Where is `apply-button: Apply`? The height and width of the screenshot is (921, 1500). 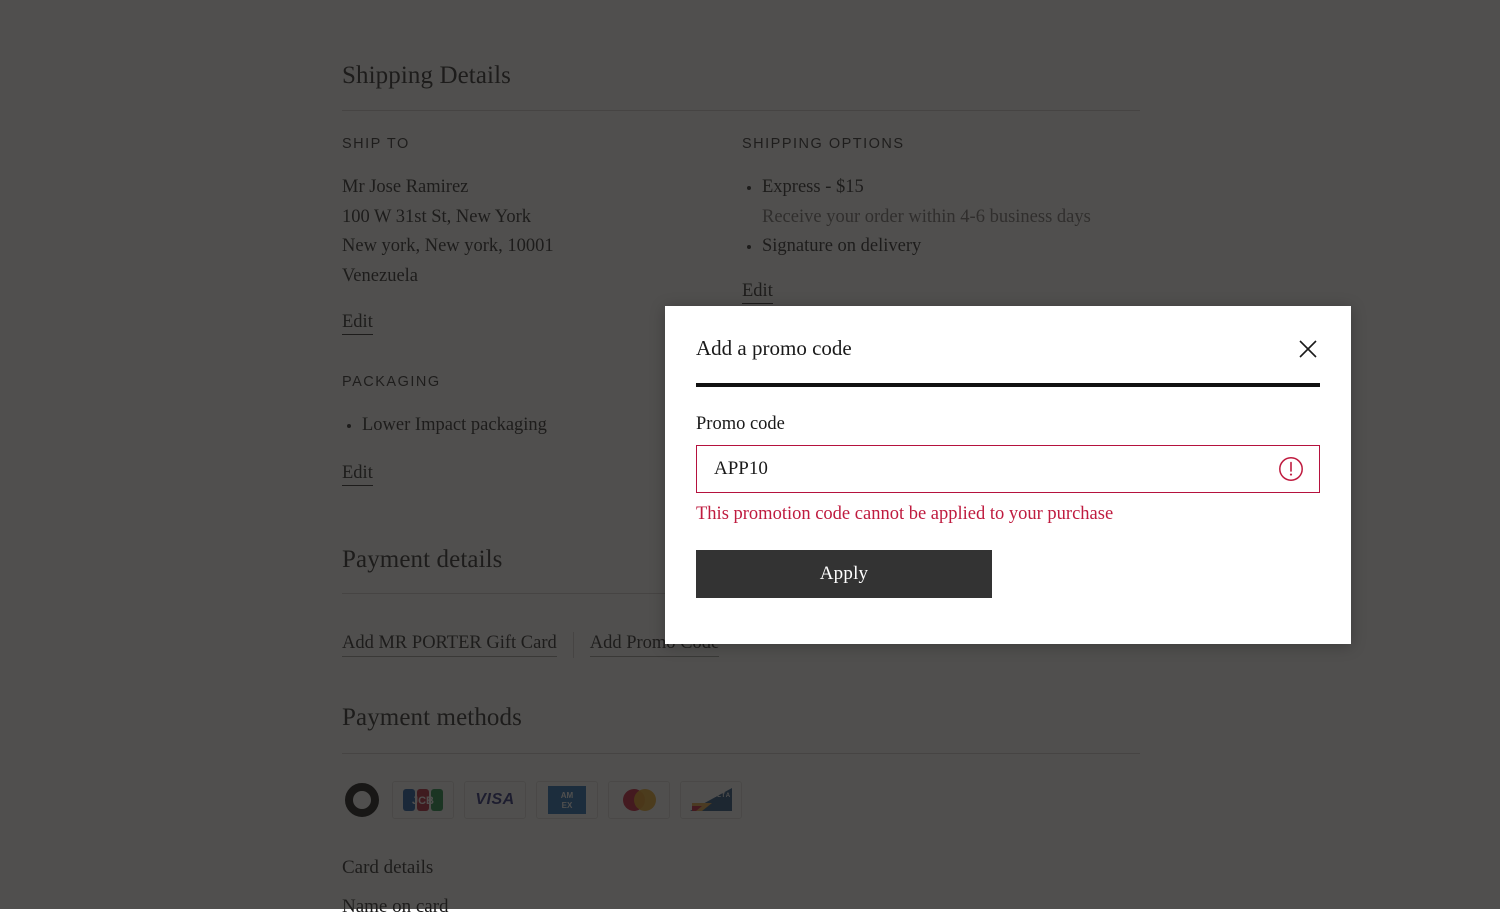
apply-button: Apply is located at coordinates (844, 574).